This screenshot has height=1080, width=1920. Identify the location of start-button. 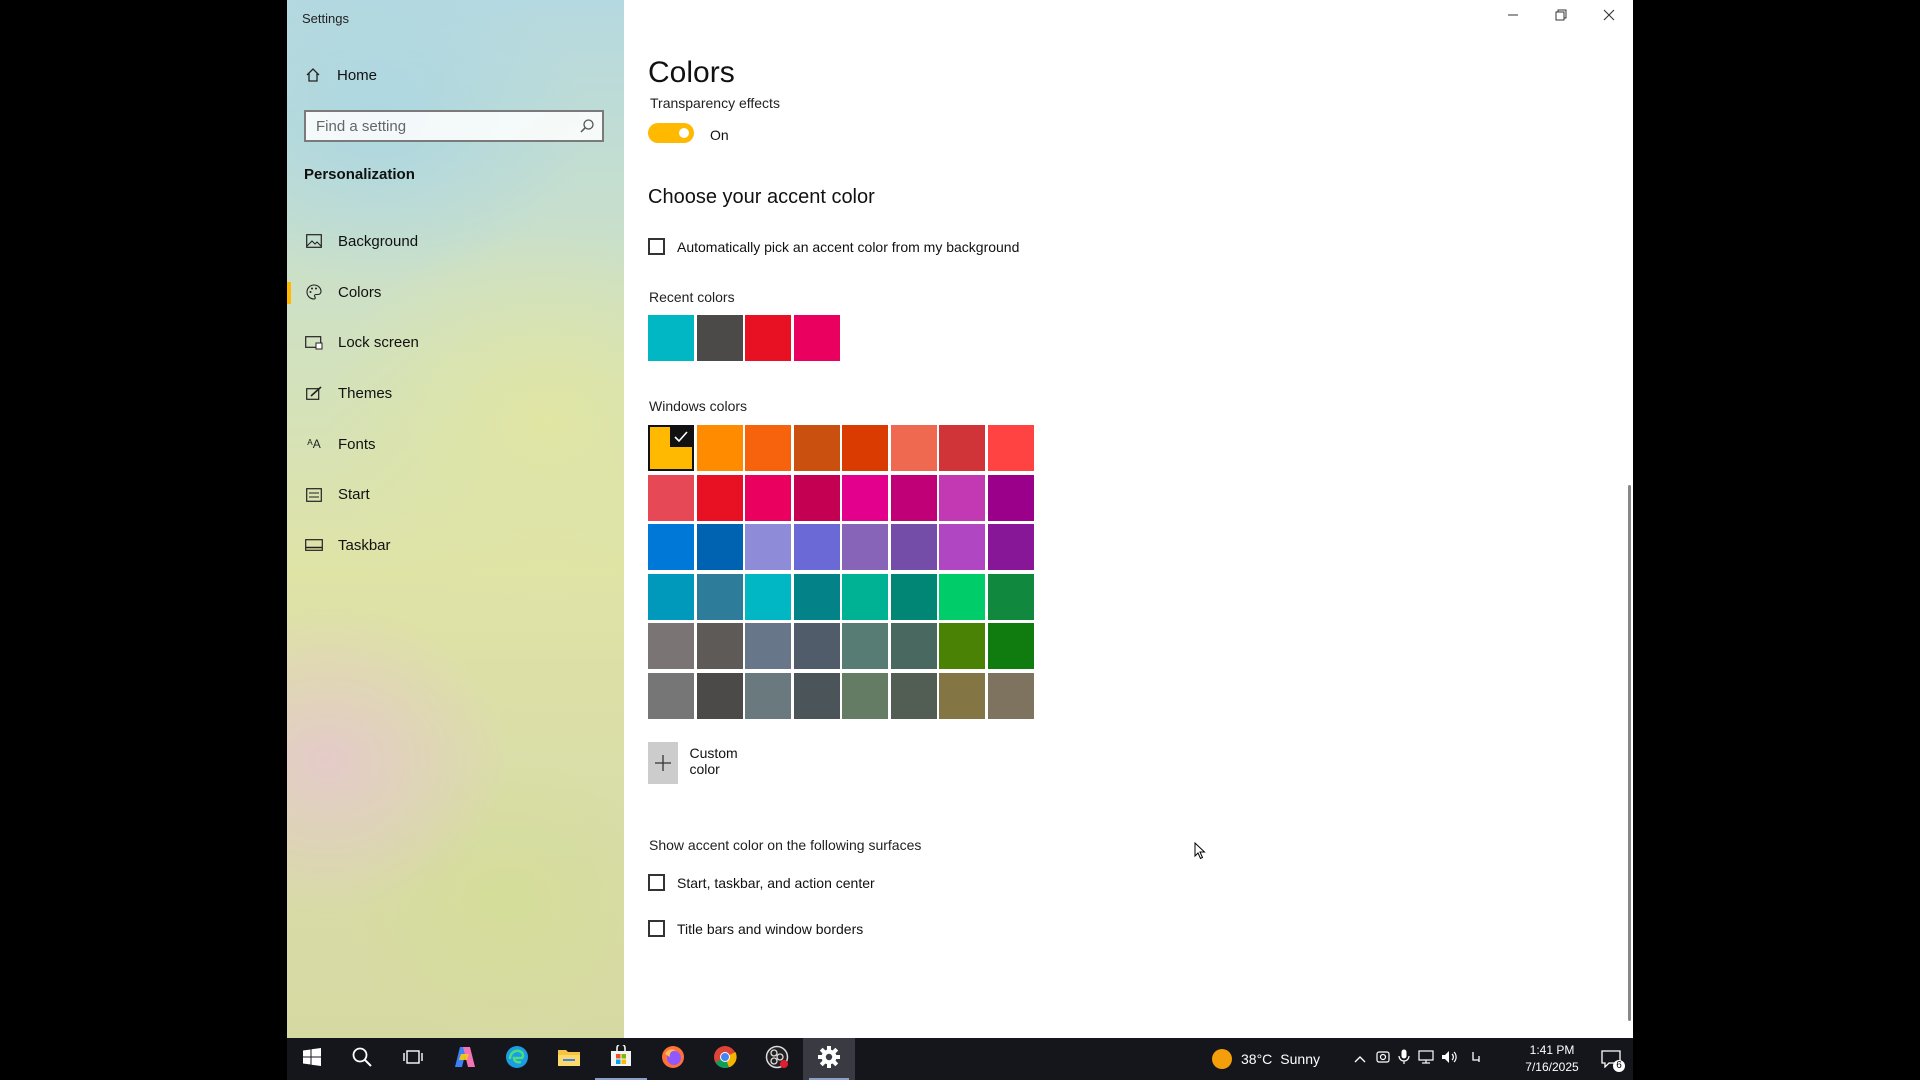
(312, 1059).